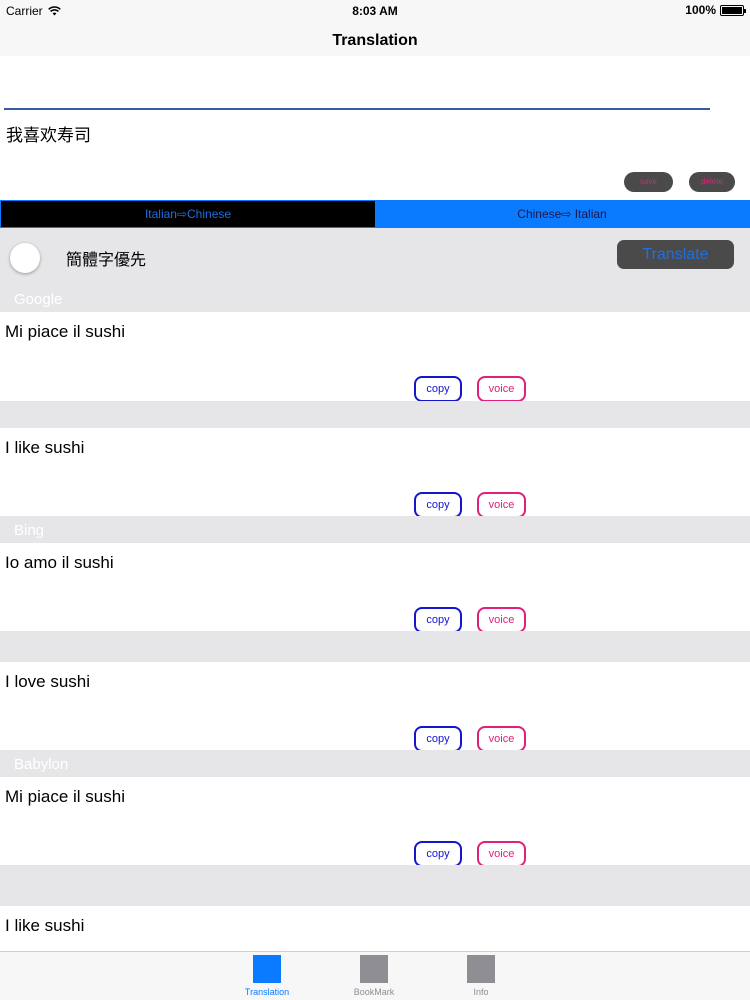 This screenshot has width=750, height=1000. Describe the element at coordinates (481, 992) in the screenshot. I see `tab-label: Info` at that location.